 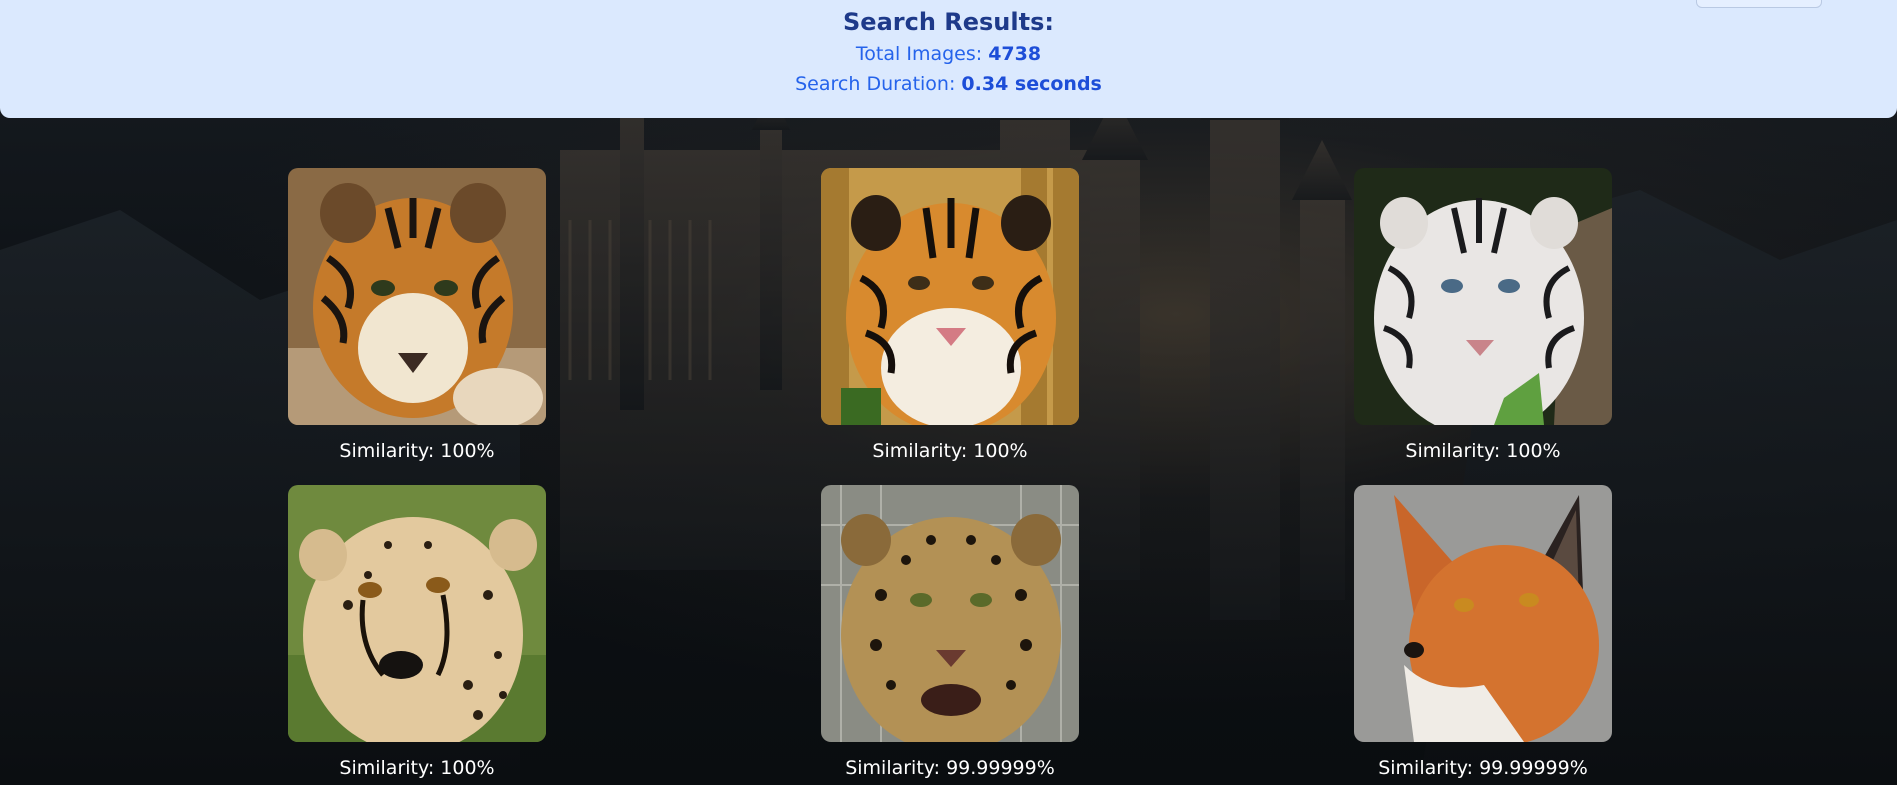 I want to click on search-duration-label: Search Duration:, so click(x=875, y=84).